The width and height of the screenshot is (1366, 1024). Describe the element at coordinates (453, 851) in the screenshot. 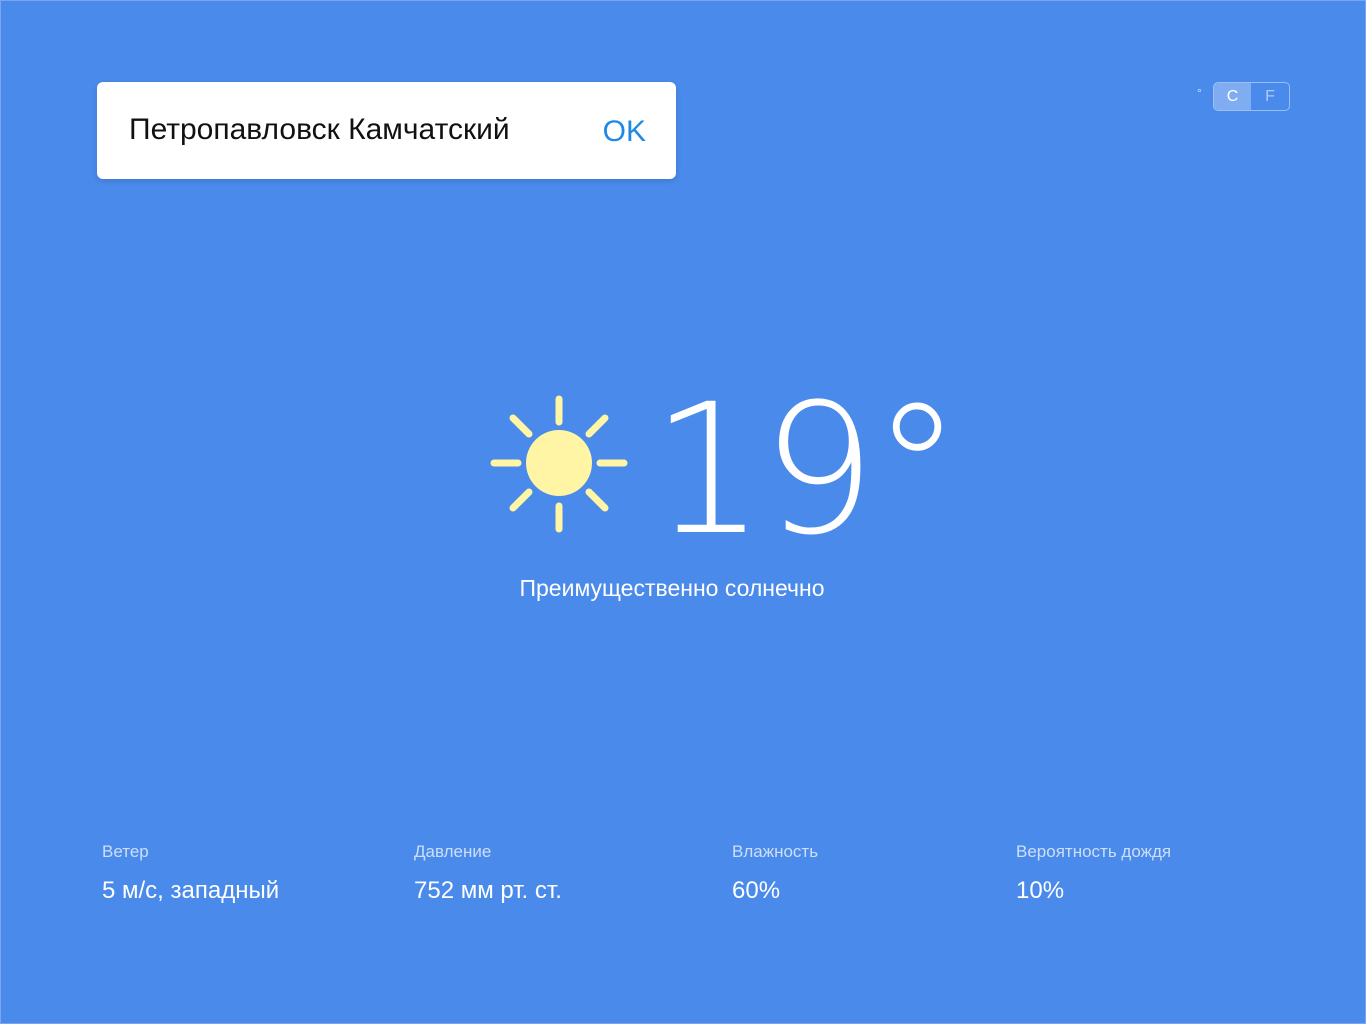

I see `detail-label: Давление` at that location.